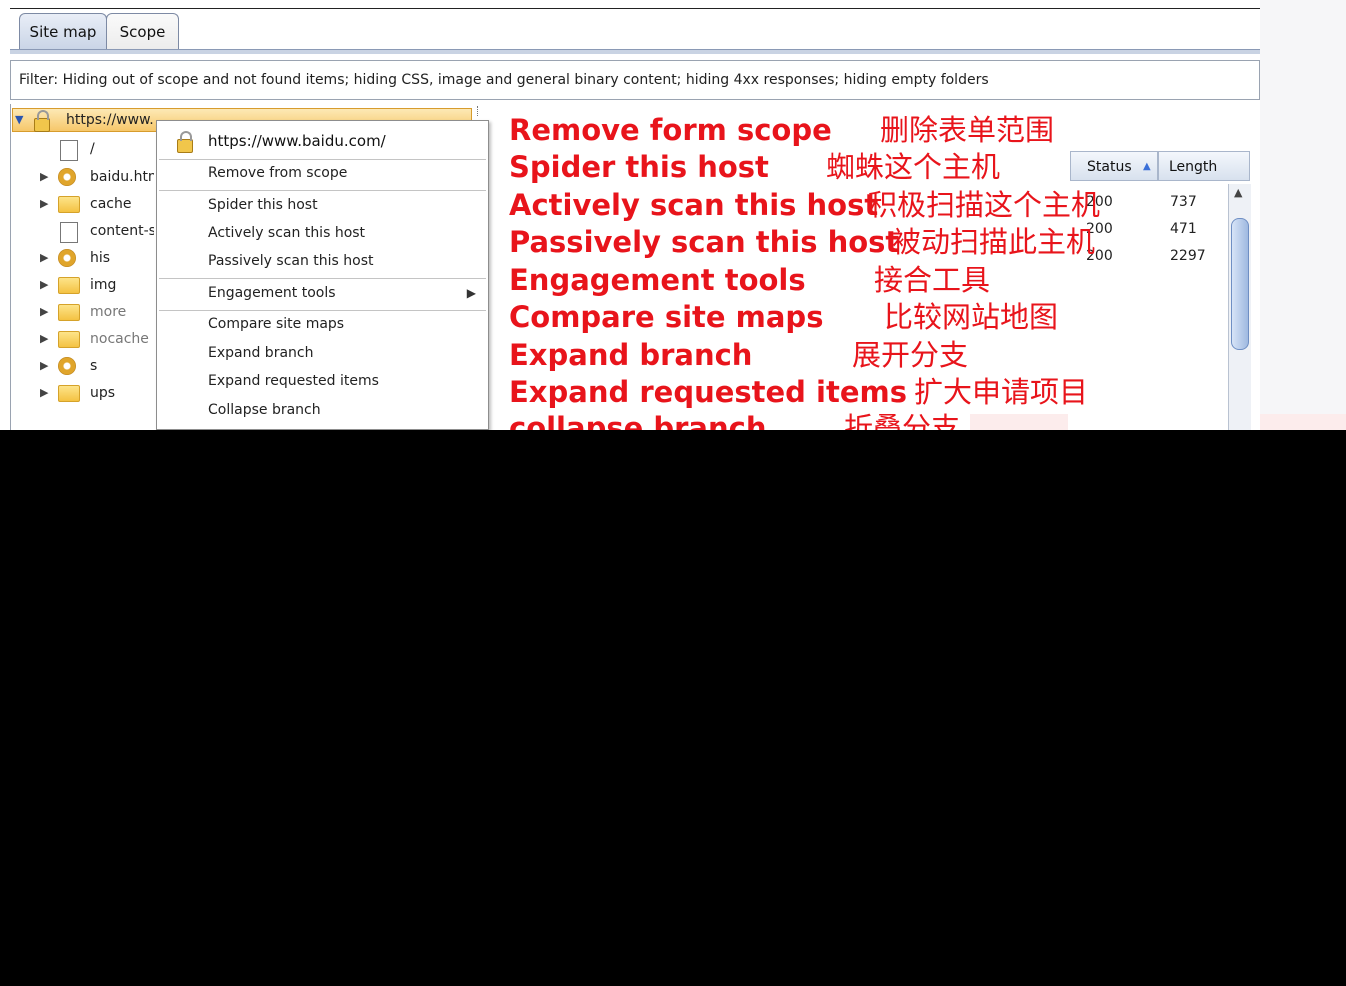 The height and width of the screenshot is (986, 1346). What do you see at coordinates (967, 130) in the screenshot?
I see `annotation-cn: 删除表单范围` at bounding box center [967, 130].